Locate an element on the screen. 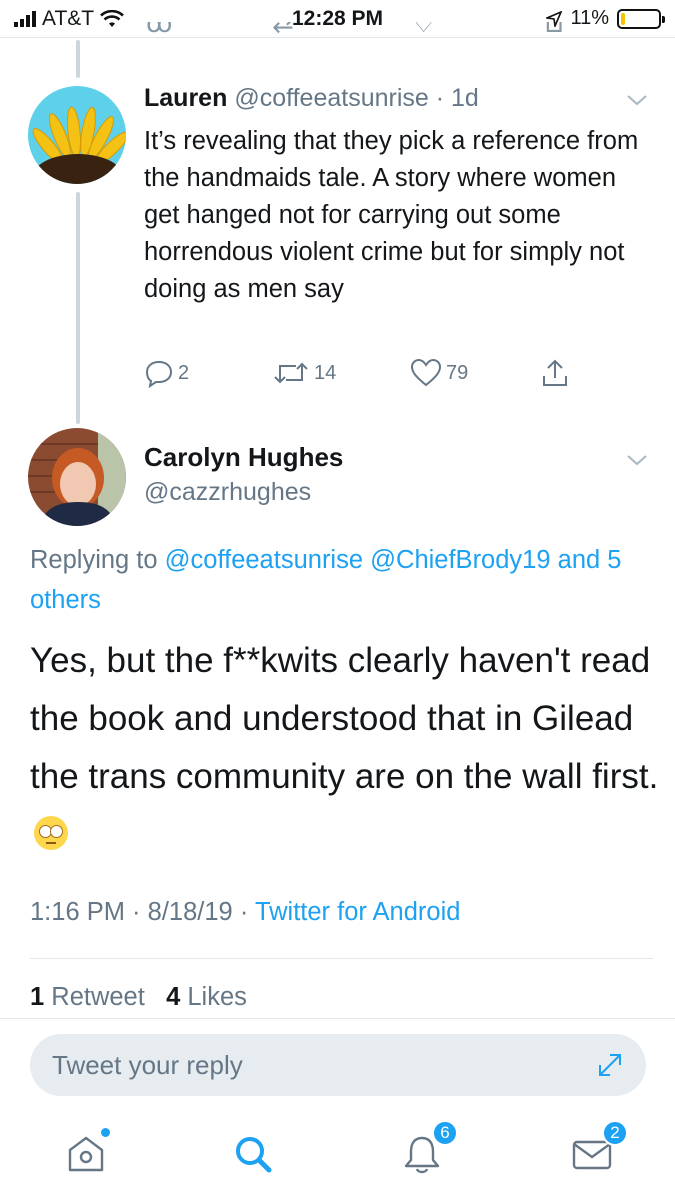  tweet-meta: 1:16 PM · 8/18/19 · Twitter for Android is located at coordinates (245, 912).